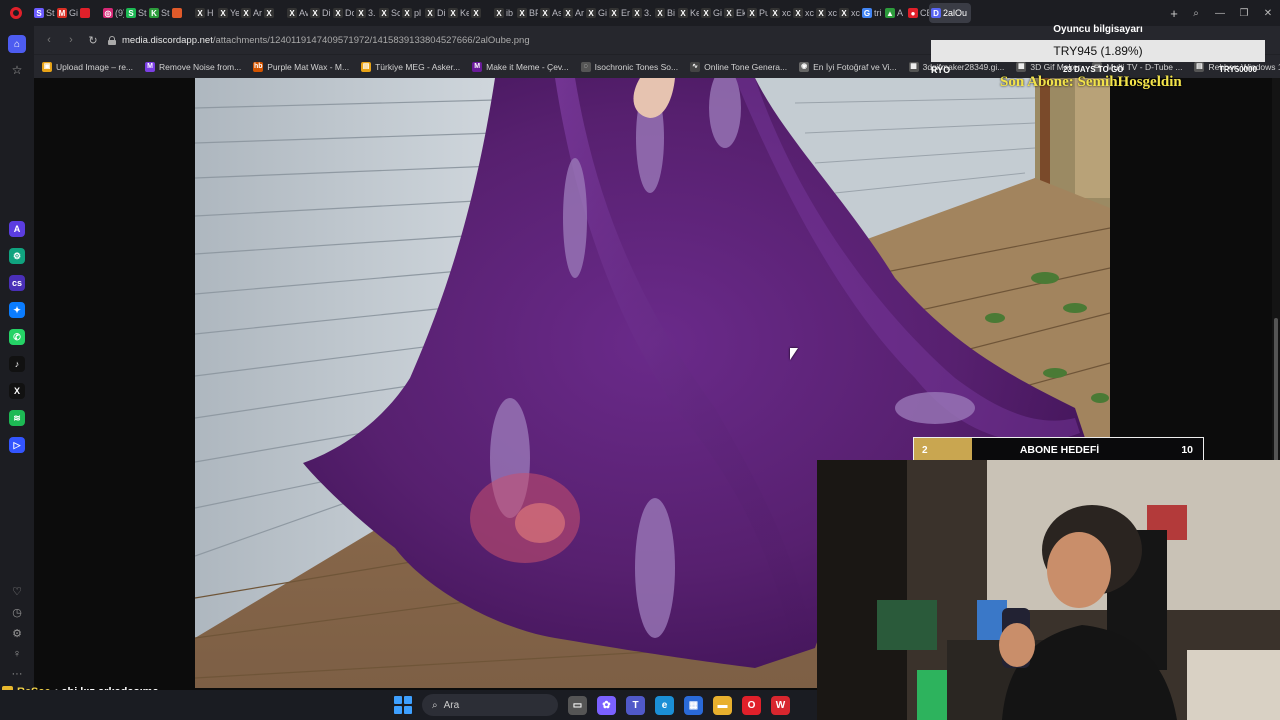 The image size is (1280, 720). I want to click on tab-22: X As, so click(549, 13).